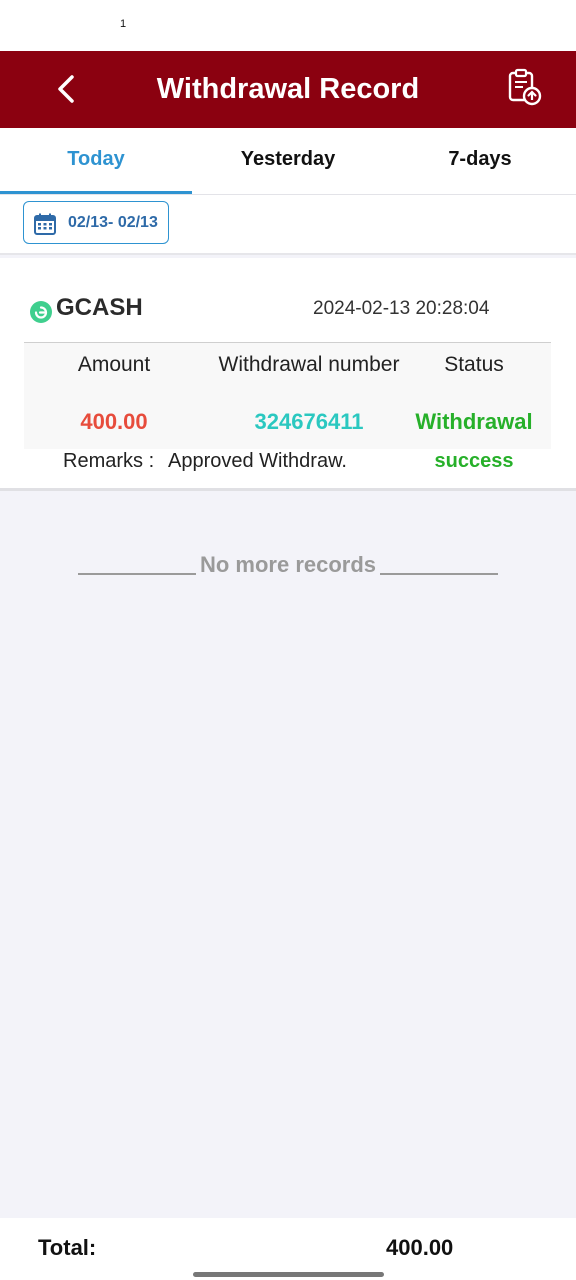 The width and height of the screenshot is (576, 1280). Describe the element at coordinates (309, 364) in the screenshot. I see `withdrawal-number-header: Withdrawal number` at that location.